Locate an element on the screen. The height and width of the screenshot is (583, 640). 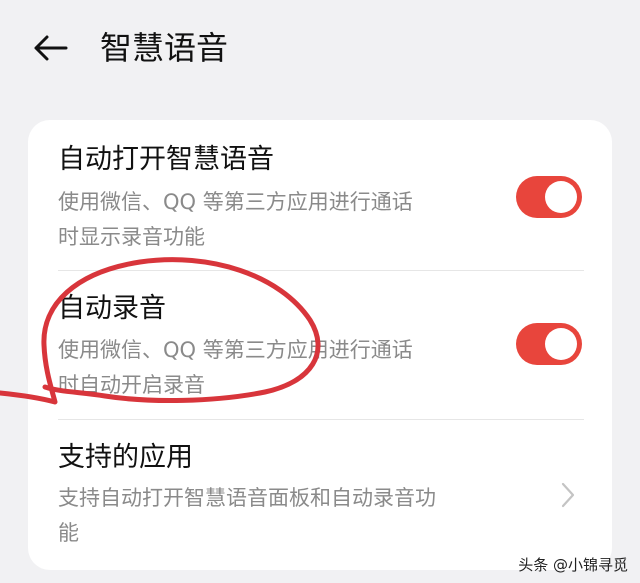
arrow-left-icon is located at coordinates (51, 48).